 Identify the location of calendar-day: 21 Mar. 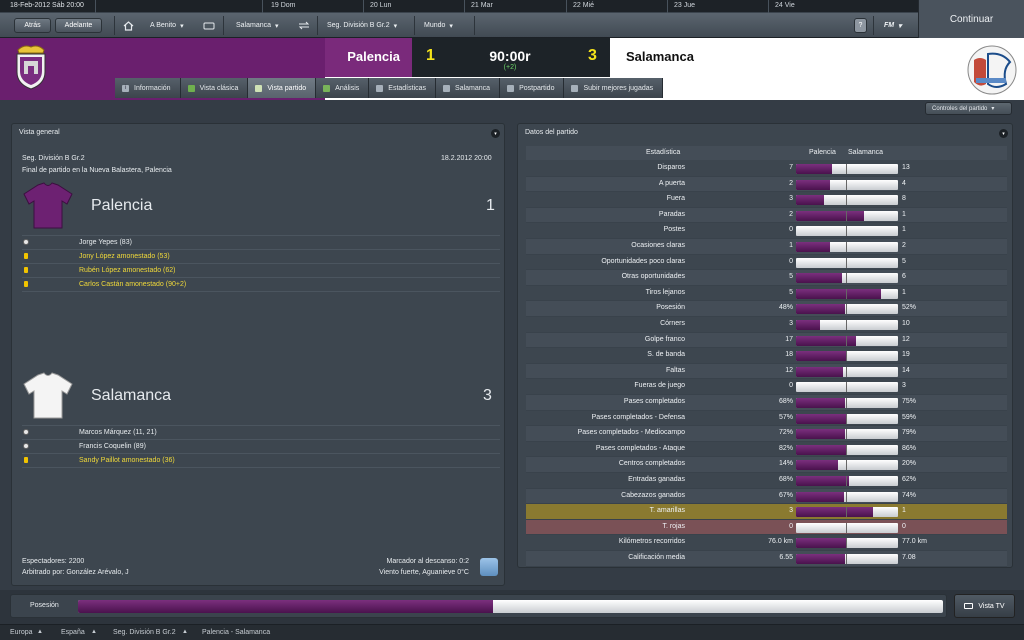
(482, 5).